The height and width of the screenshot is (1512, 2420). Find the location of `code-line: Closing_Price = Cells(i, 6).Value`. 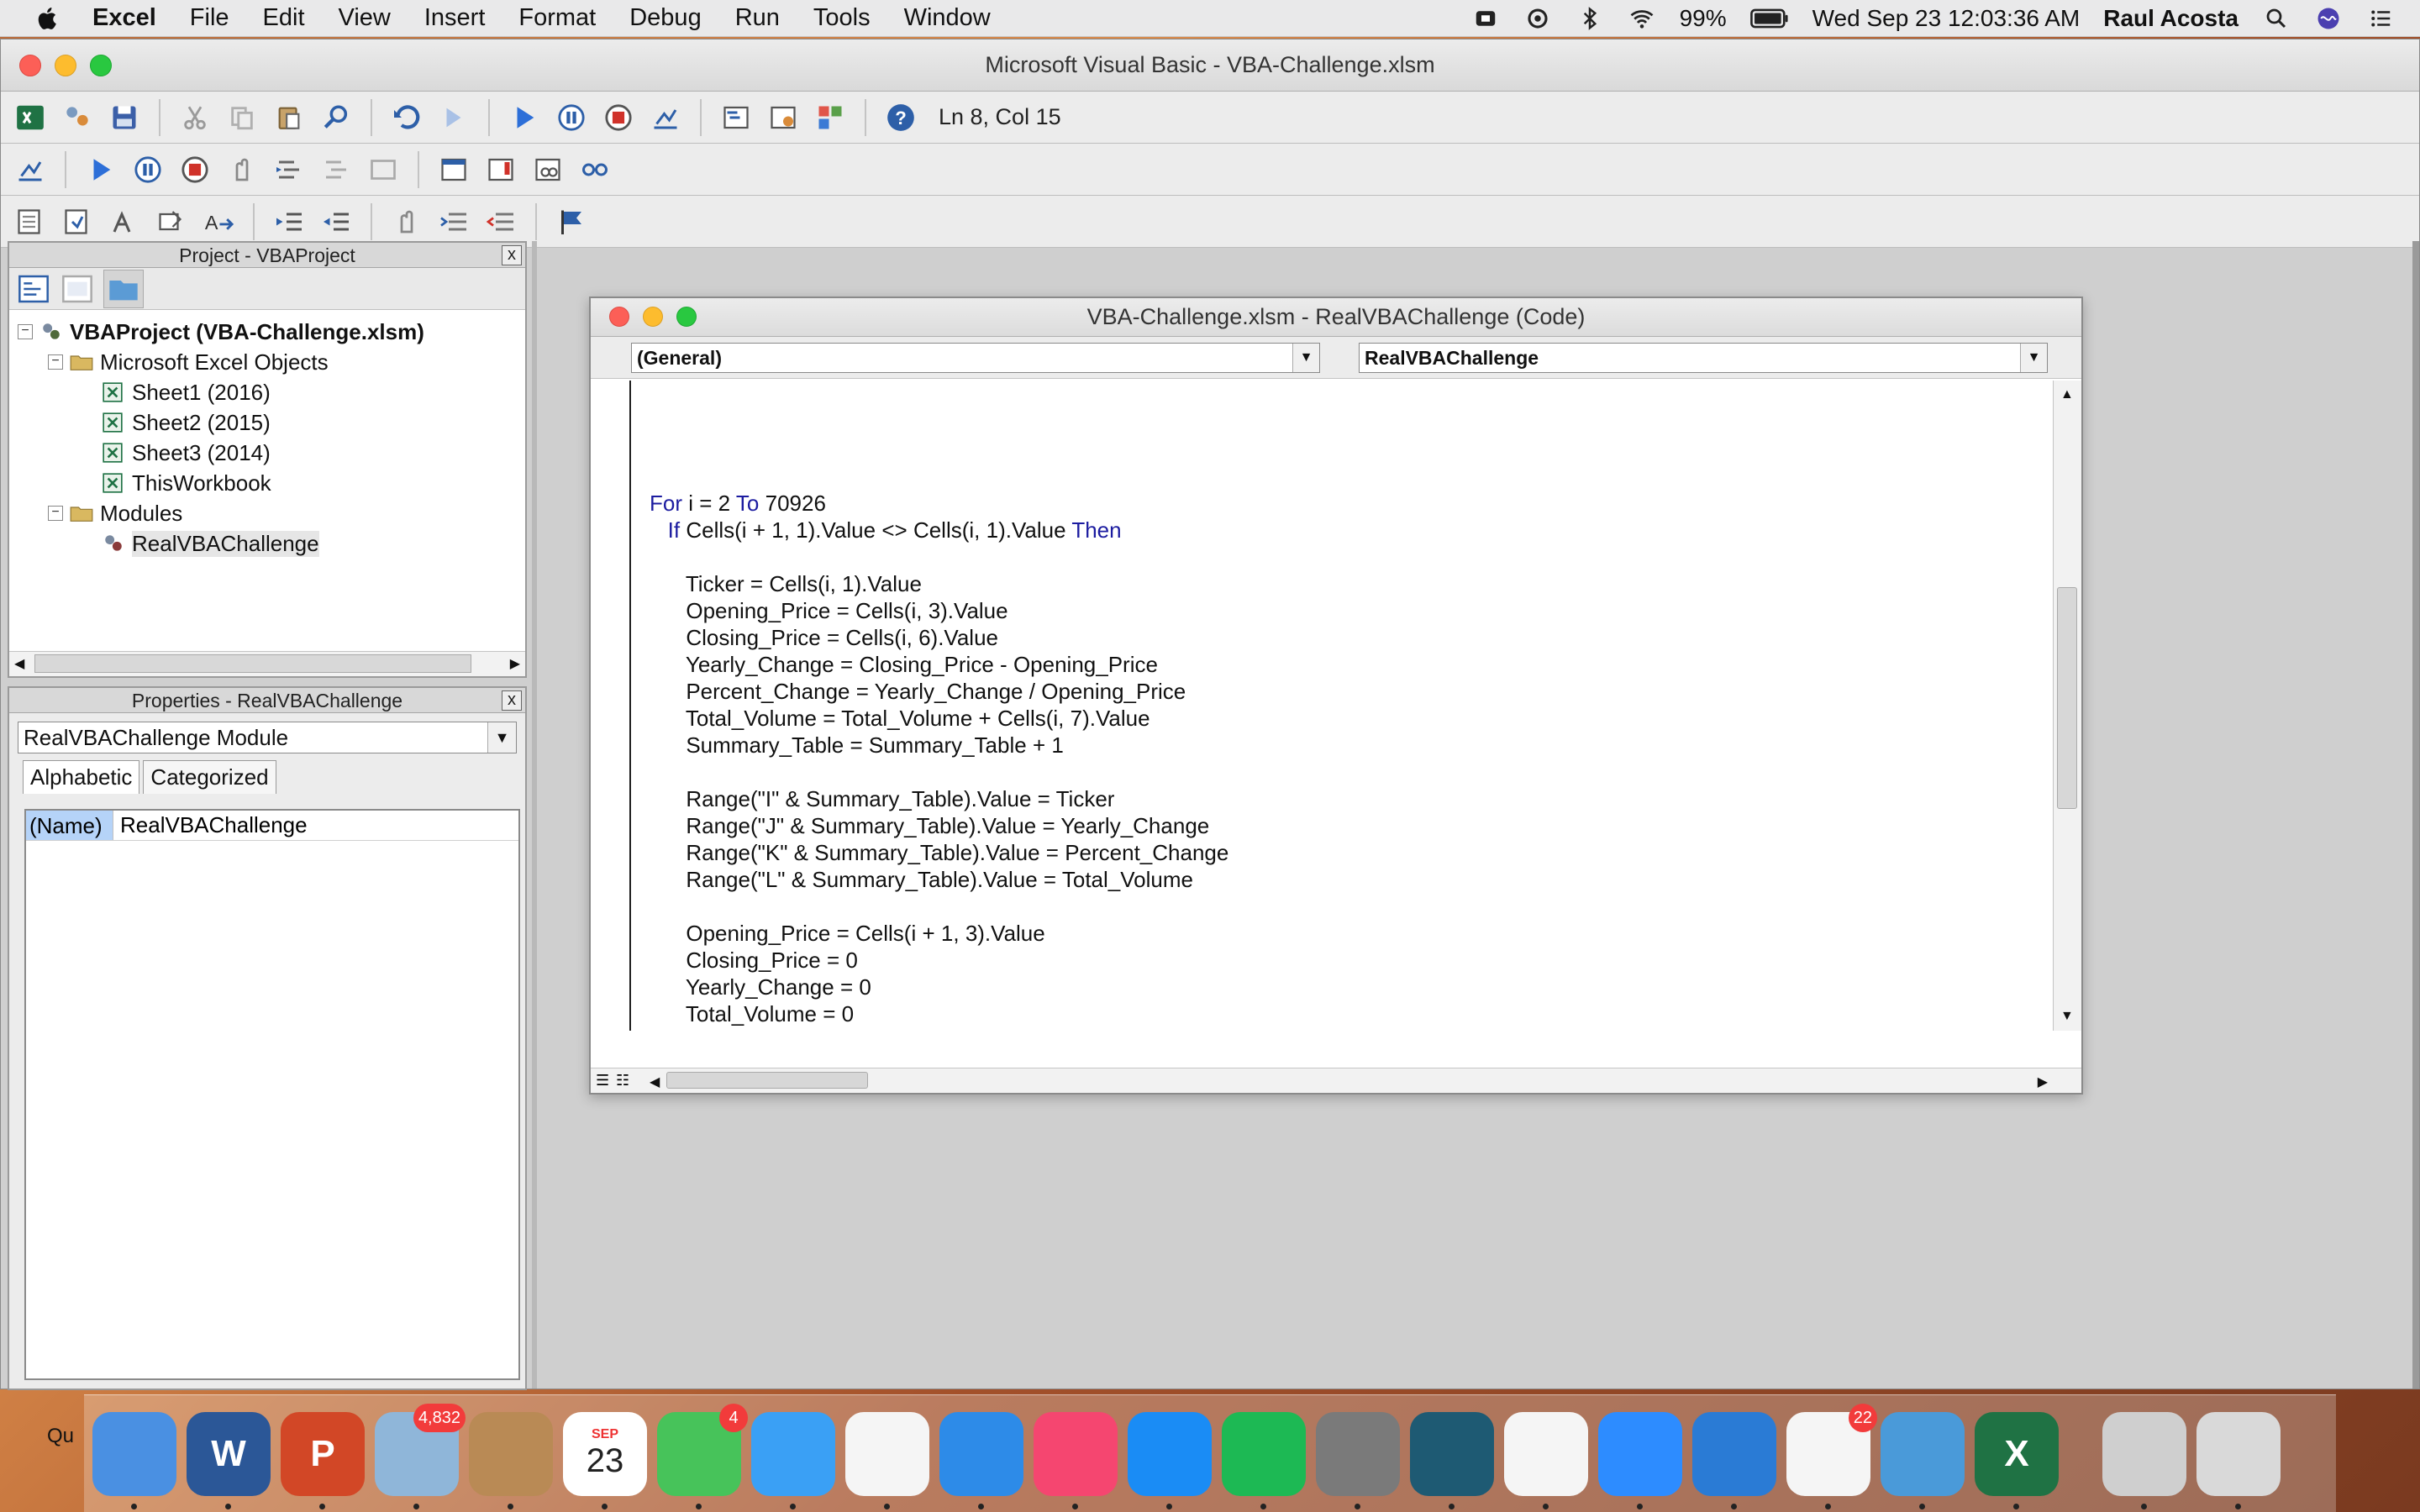

code-line: Closing_Price = Cells(i, 6).Value is located at coordinates (939, 637).